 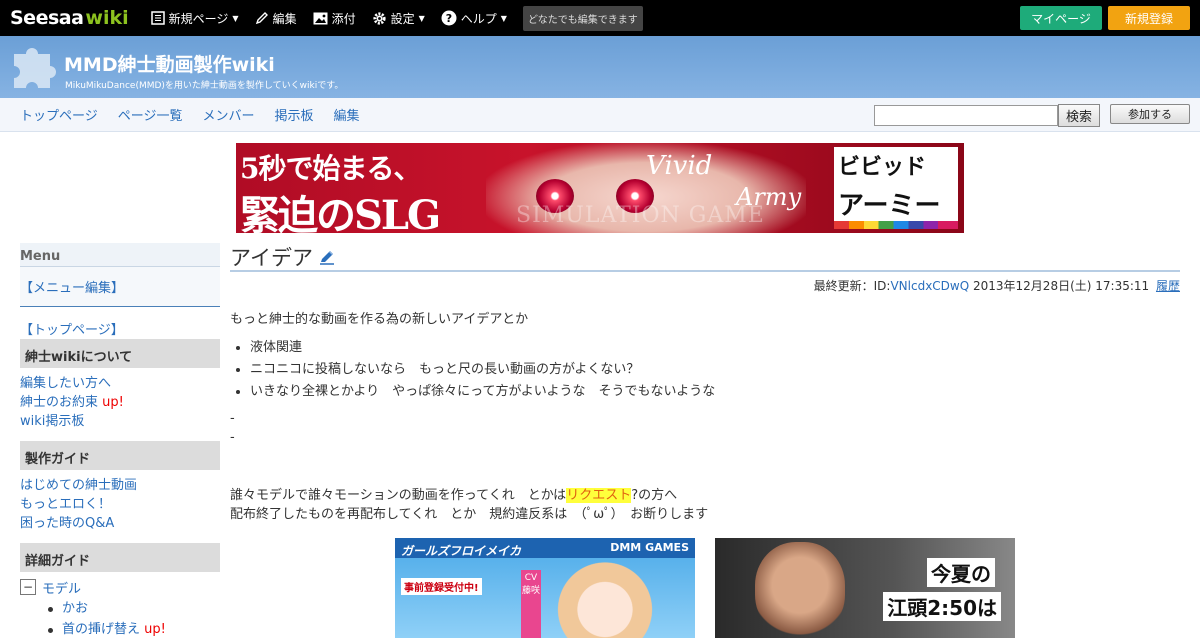 What do you see at coordinates (72, 288) in the screenshot?
I see `menu-edit-link: 【メニュー編集】` at bounding box center [72, 288].